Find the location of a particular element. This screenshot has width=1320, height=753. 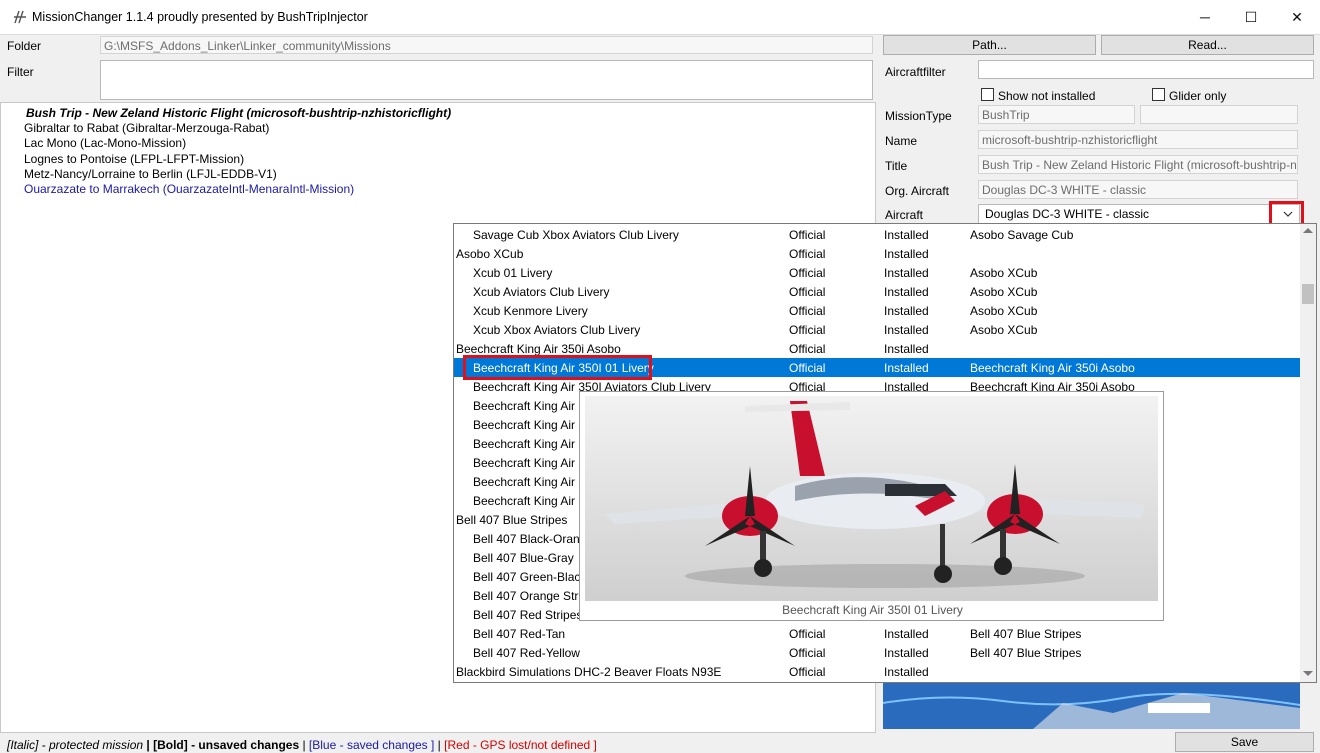

status-sep-3: | is located at coordinates (439, 745).